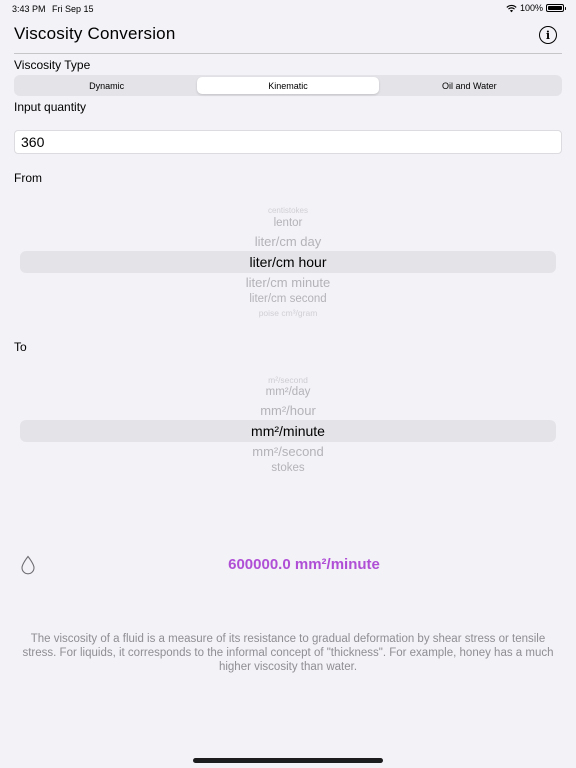 Image resolution: width=576 pixels, height=768 pixels. What do you see at coordinates (288, 241) in the screenshot?
I see `from-picker-item: liter/cm day` at bounding box center [288, 241].